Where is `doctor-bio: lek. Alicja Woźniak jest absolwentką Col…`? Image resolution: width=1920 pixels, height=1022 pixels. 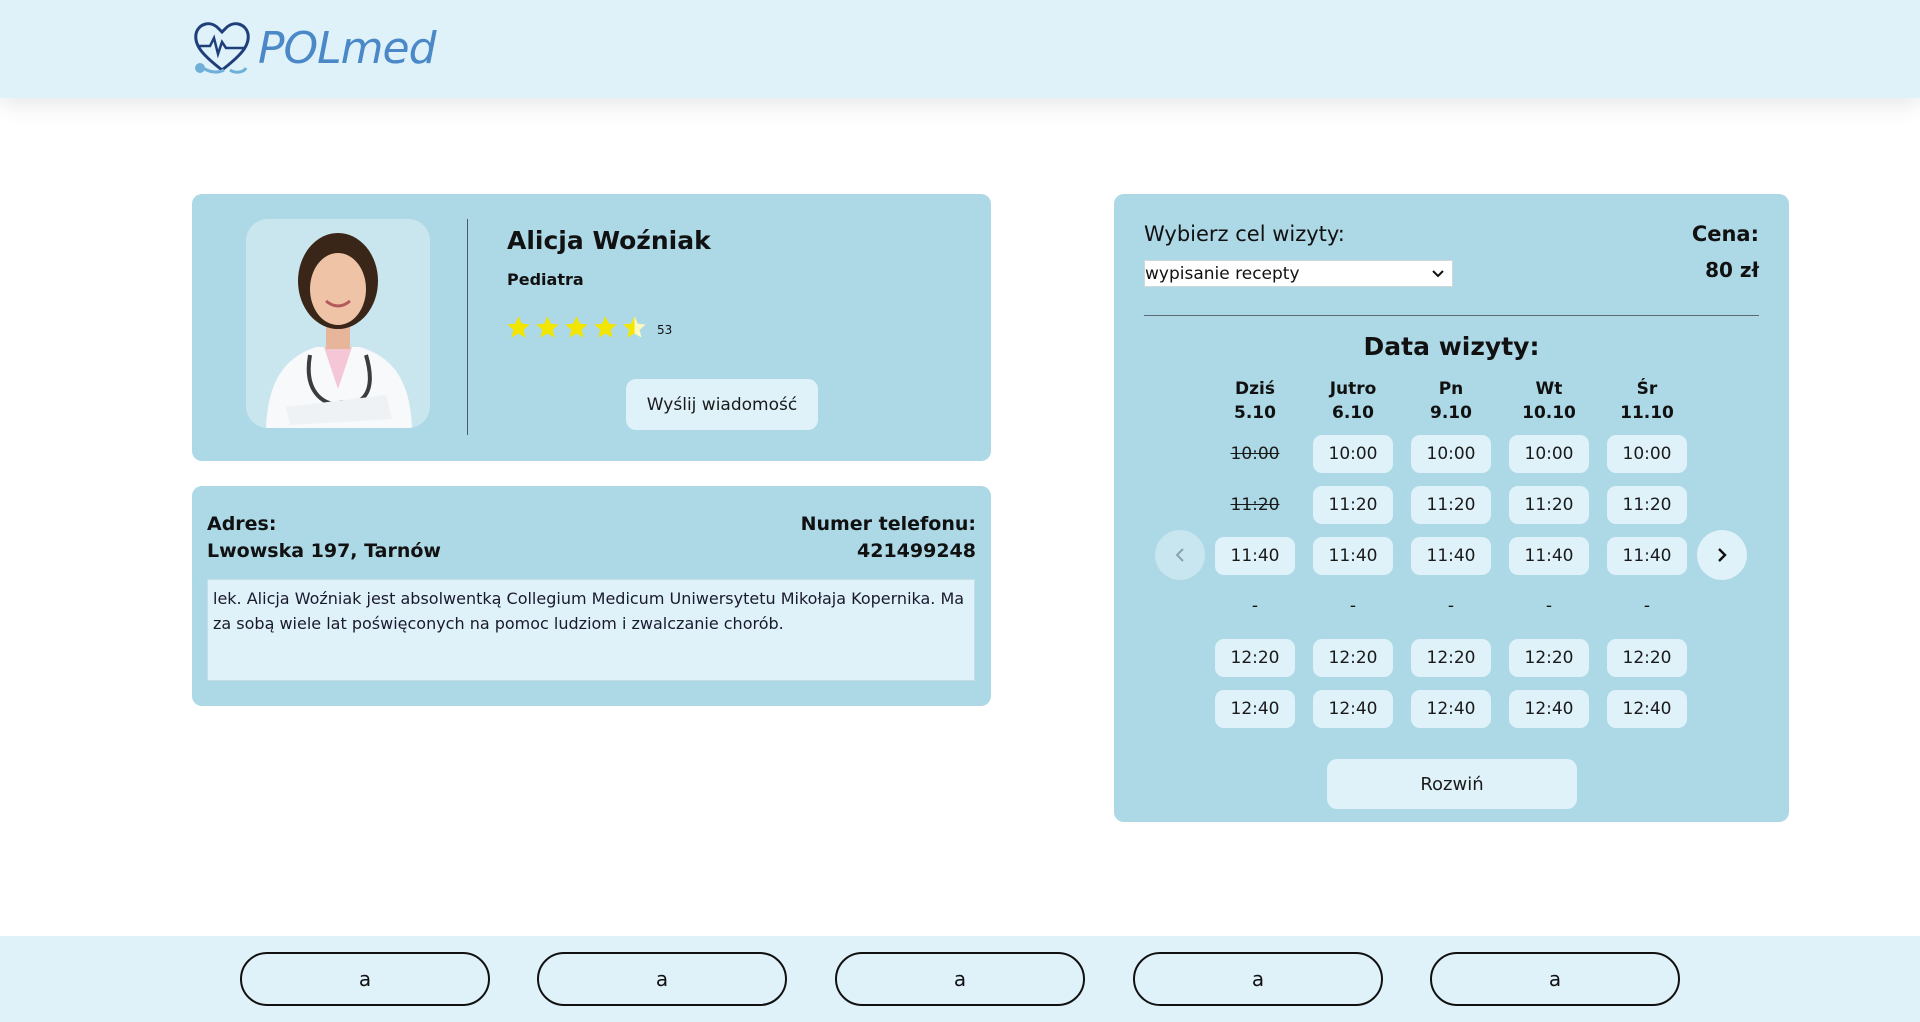
doctor-bio: lek. Alicja Woźniak jest absolwentką Col… is located at coordinates (591, 630).